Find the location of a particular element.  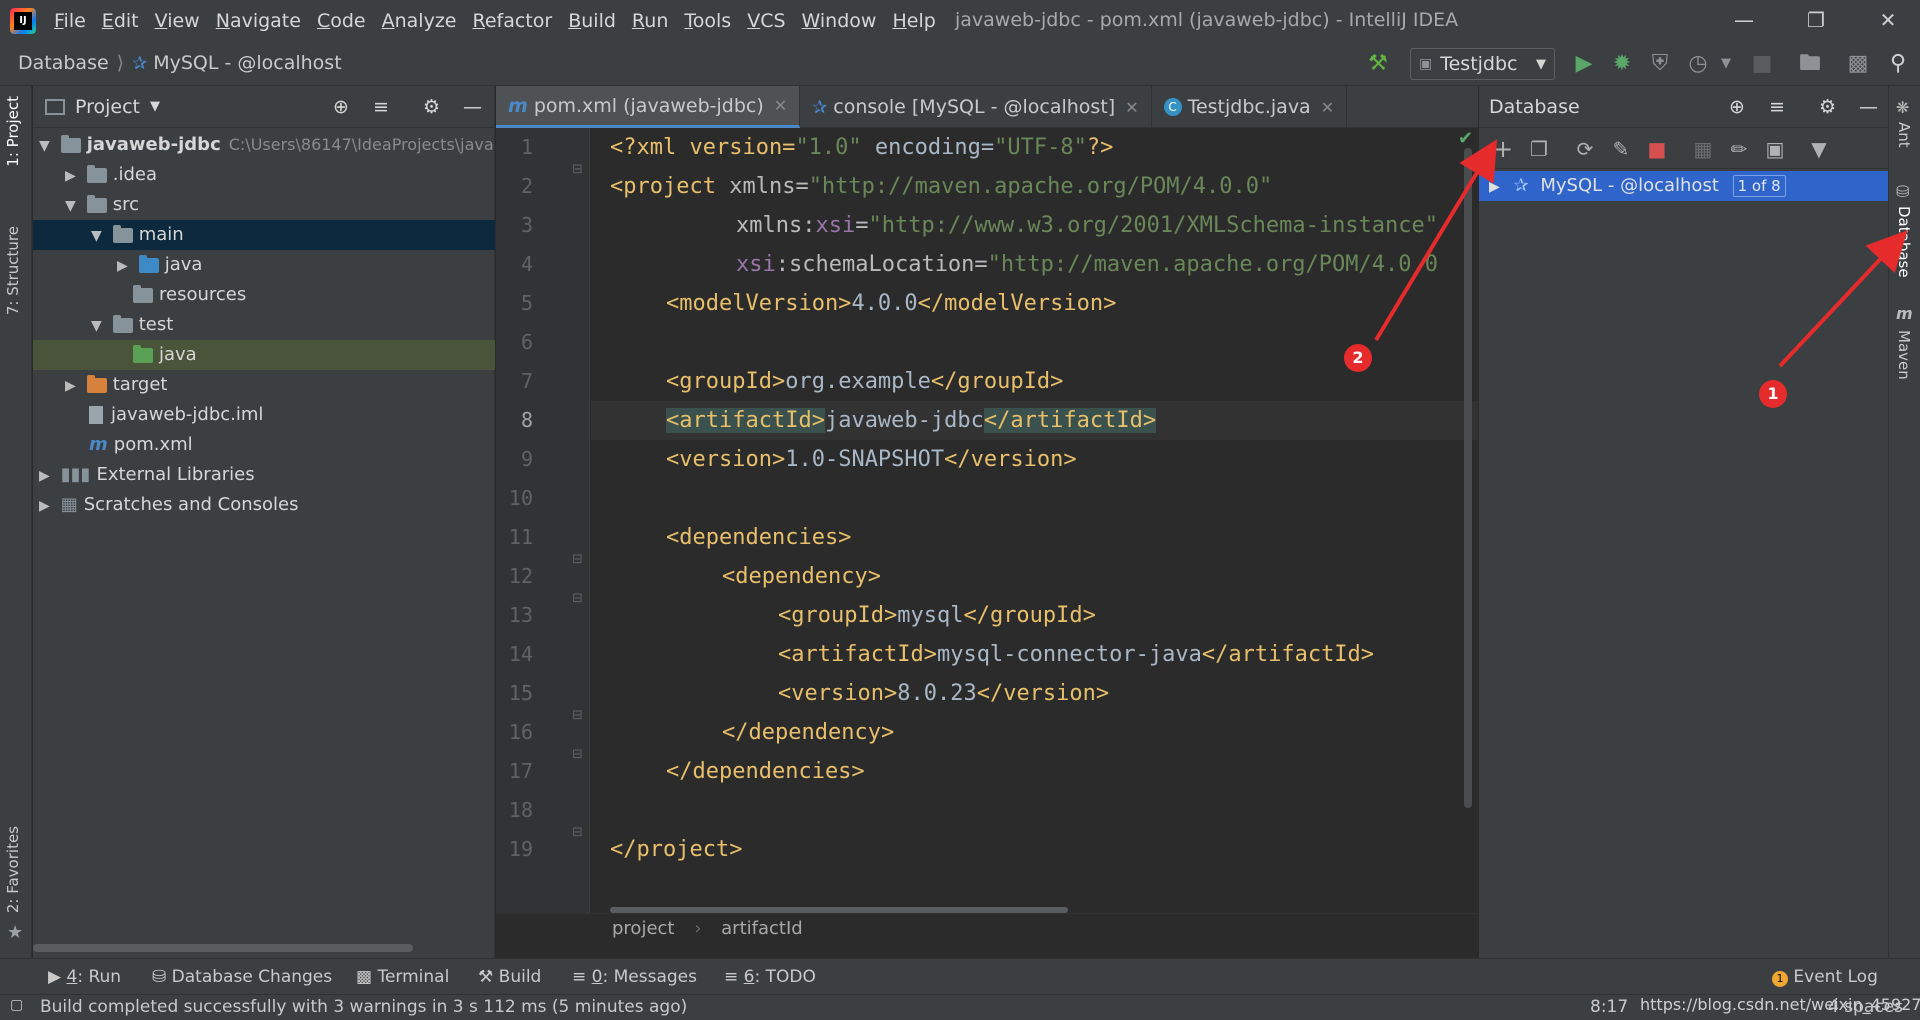

terminal-icon: ▩ is located at coordinates (367, 977).